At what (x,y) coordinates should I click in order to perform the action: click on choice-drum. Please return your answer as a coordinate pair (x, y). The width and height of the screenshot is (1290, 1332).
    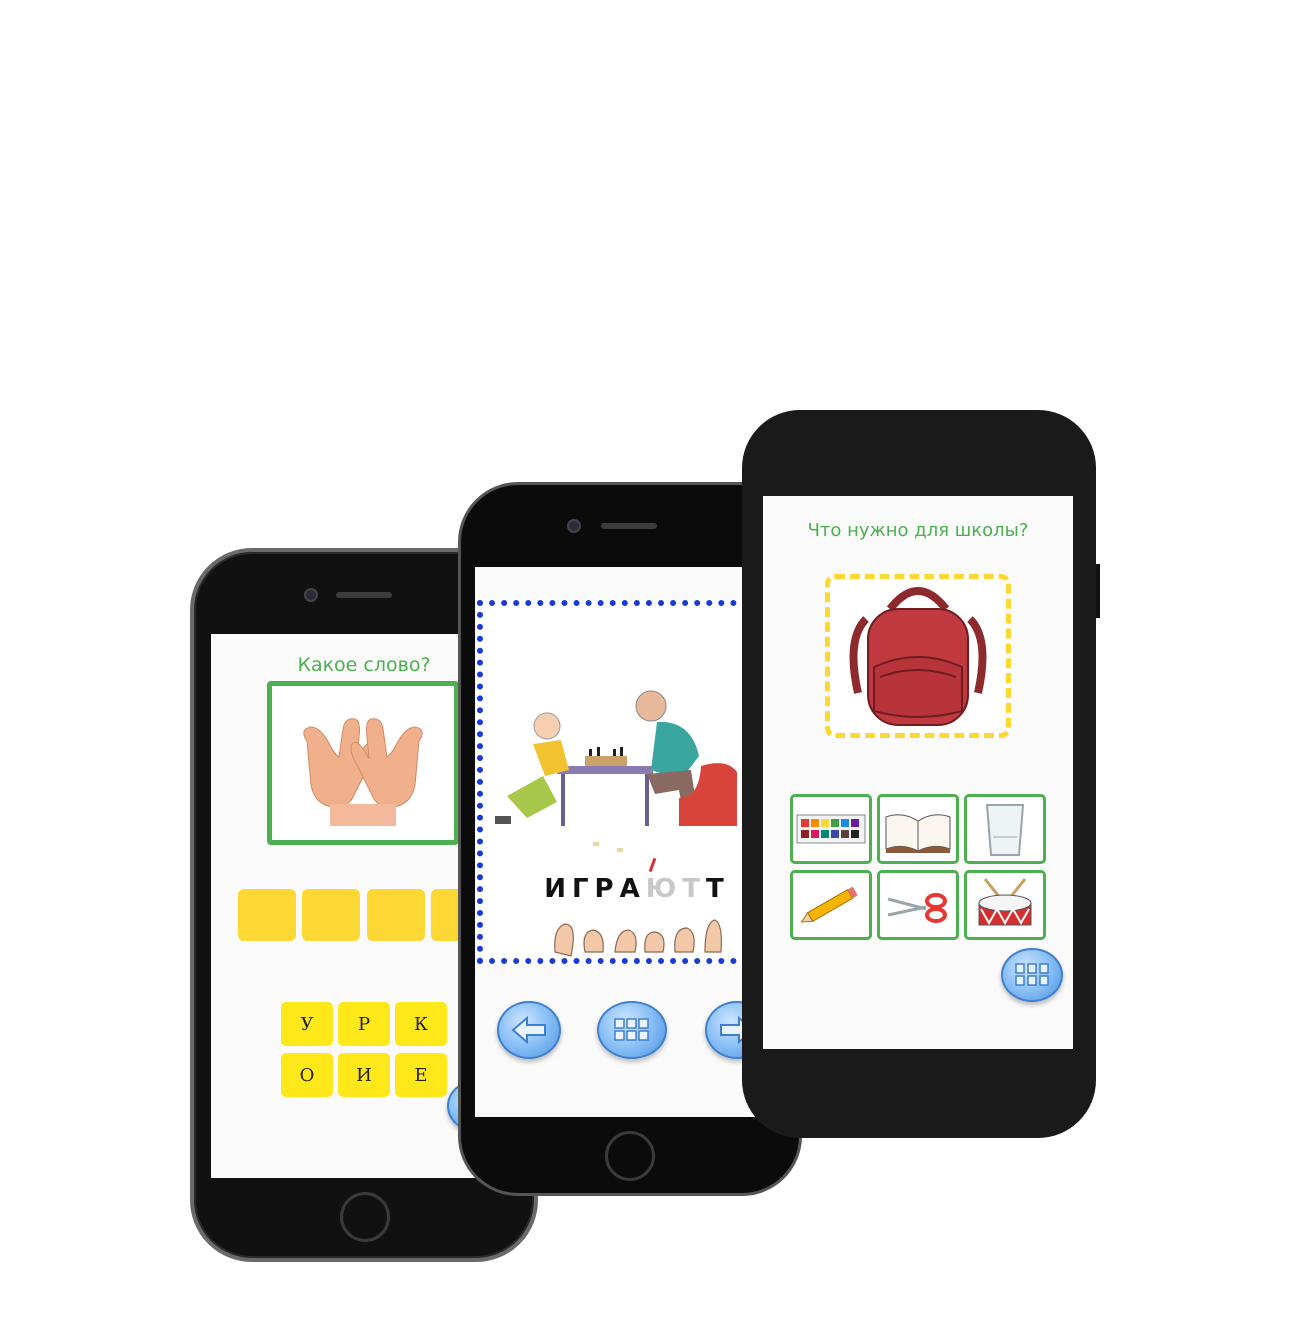
    Looking at the image, I should click on (1005, 905).